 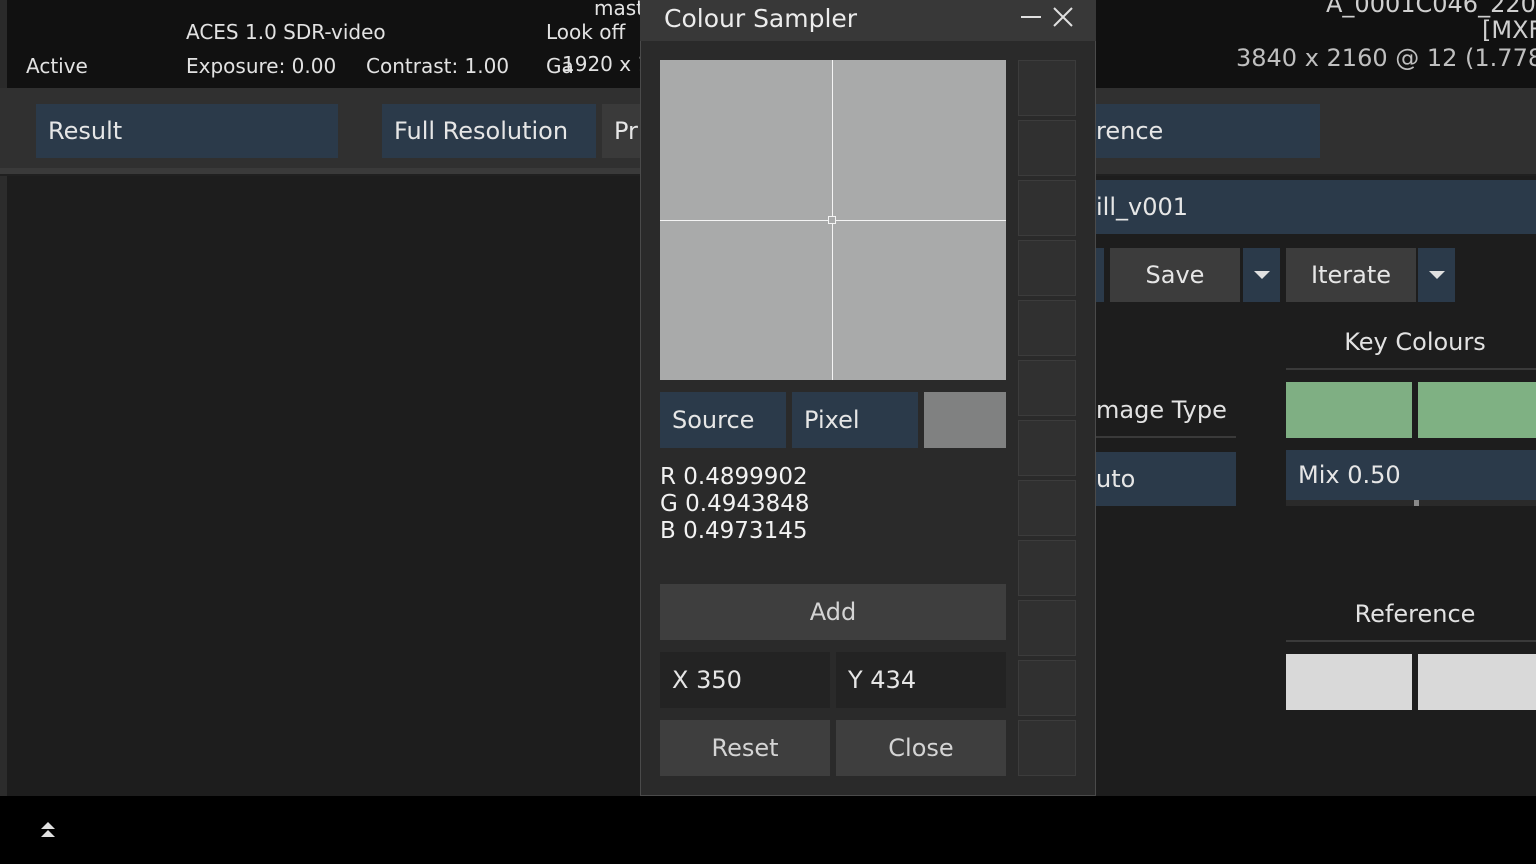 What do you see at coordinates (965, 420) in the screenshot?
I see `sampled-colour-swatch` at bounding box center [965, 420].